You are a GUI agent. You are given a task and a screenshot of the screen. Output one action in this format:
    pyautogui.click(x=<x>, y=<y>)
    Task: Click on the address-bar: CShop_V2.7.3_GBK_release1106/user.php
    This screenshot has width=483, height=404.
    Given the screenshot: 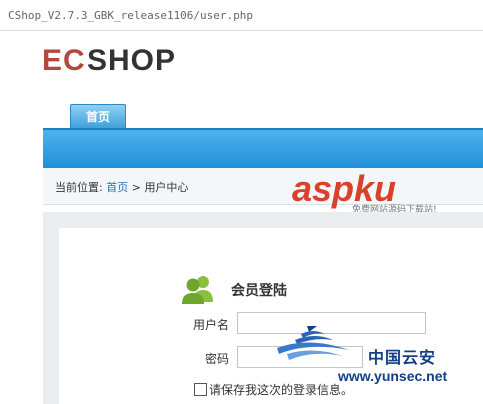 What is the action you would take?
    pyautogui.click(x=241, y=15)
    